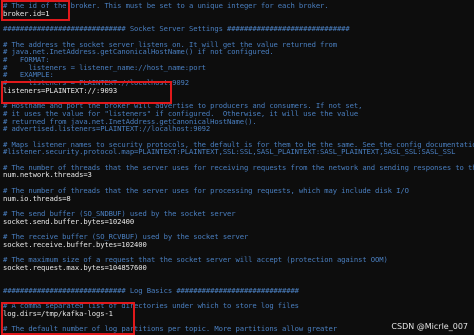  I want to click on config-line: socket.receive.buffer.bytes=102400, so click(75, 244).